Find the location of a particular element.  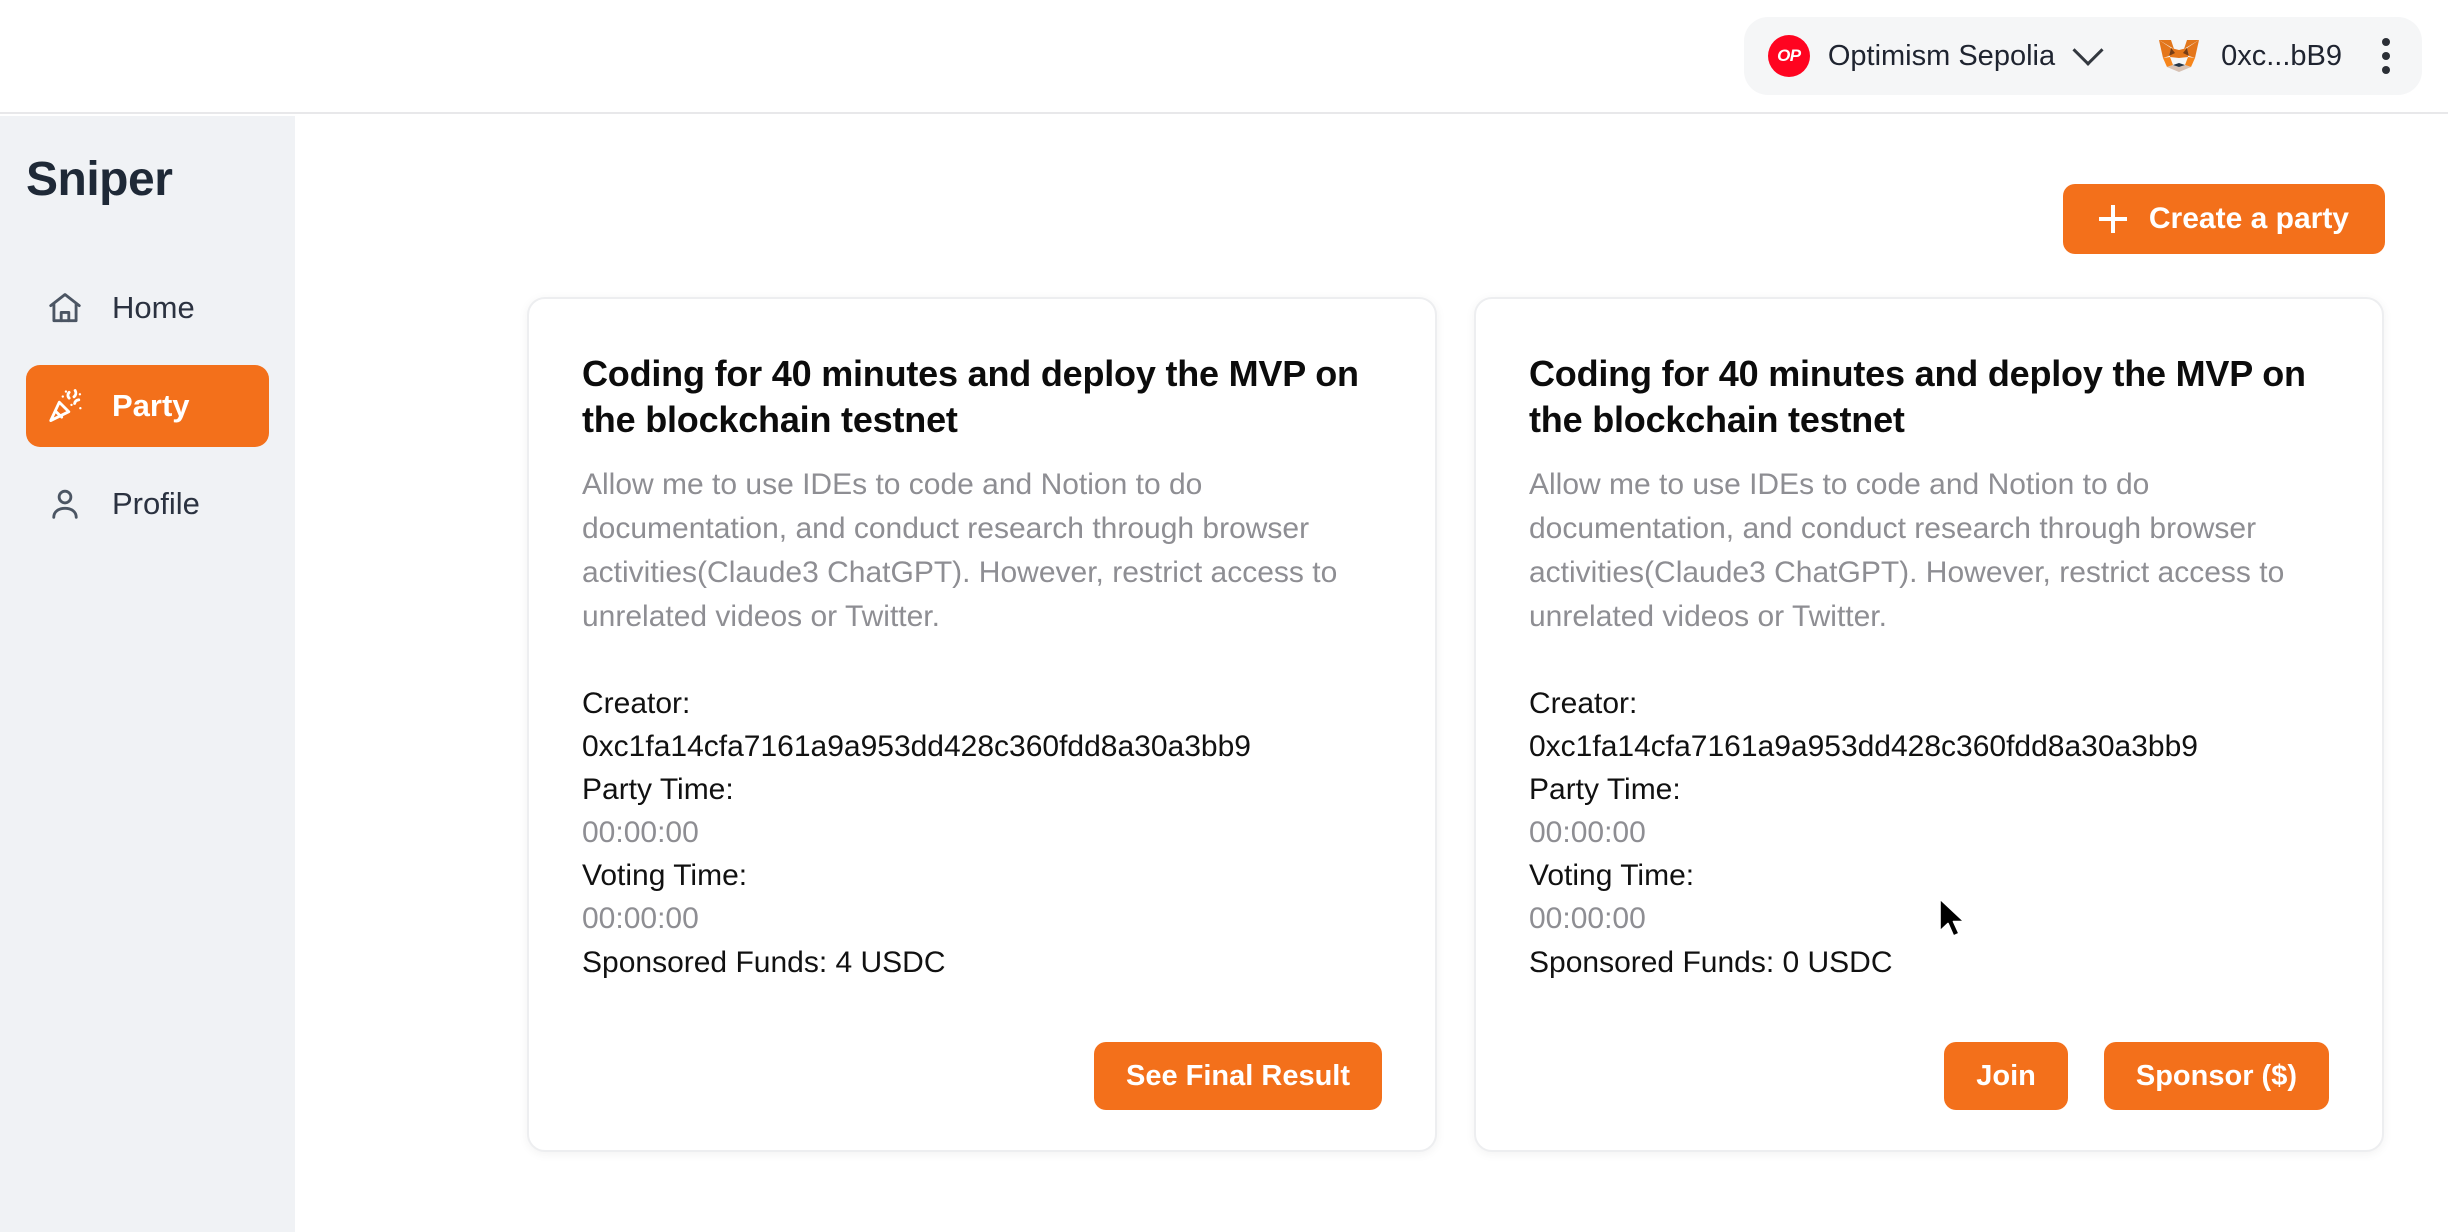

see-final-result-button: See Final Result is located at coordinates (1237, 1076).